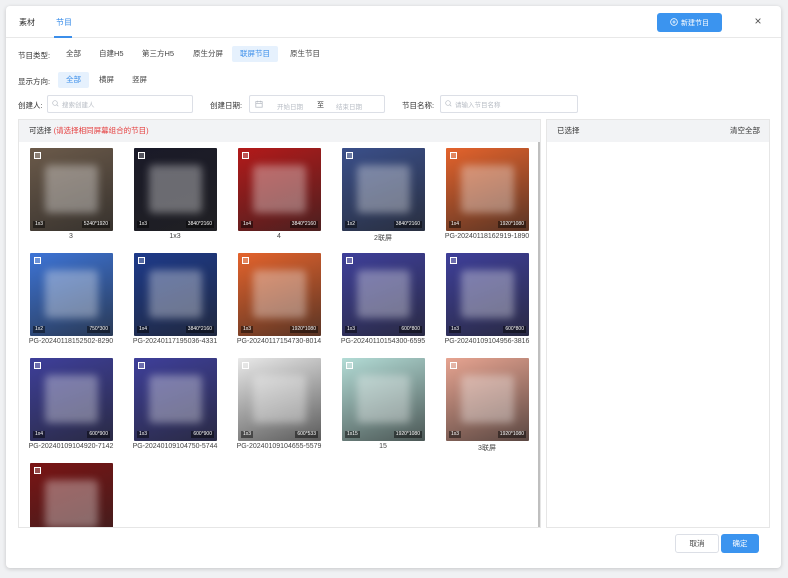 Image resolution: width=788 pixels, height=578 pixels. I want to click on program-card: 1x3 1920*1080 PG-20240117154730-8014, so click(279, 297).